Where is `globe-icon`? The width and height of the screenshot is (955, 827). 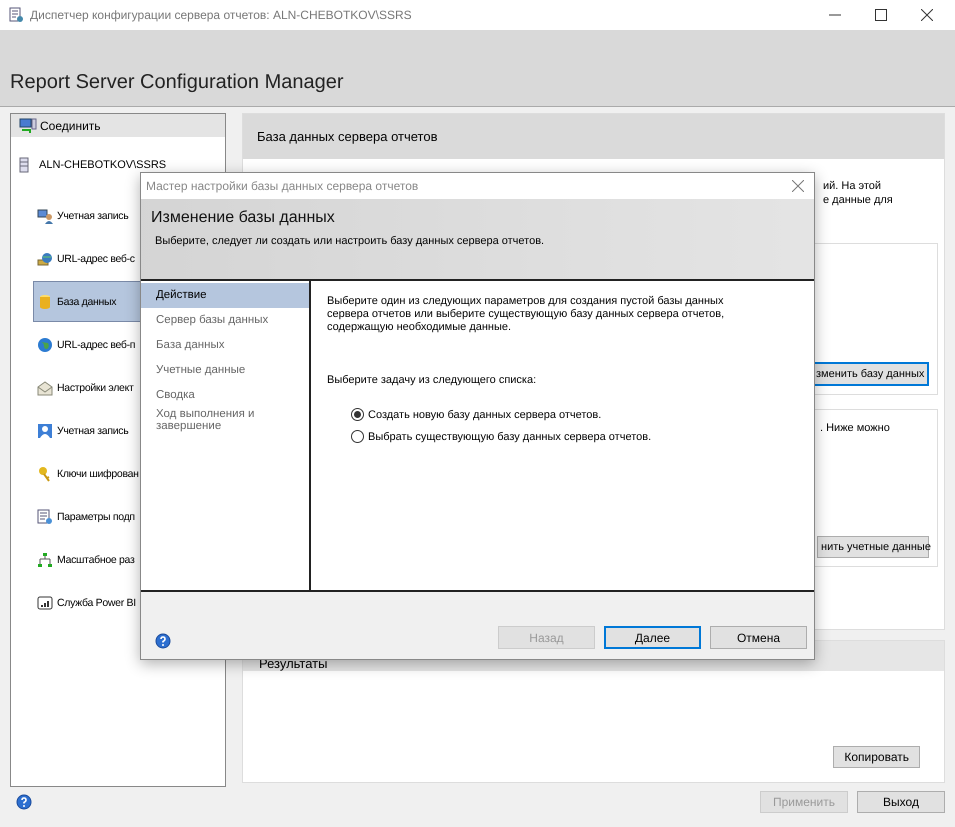 globe-icon is located at coordinates (45, 344).